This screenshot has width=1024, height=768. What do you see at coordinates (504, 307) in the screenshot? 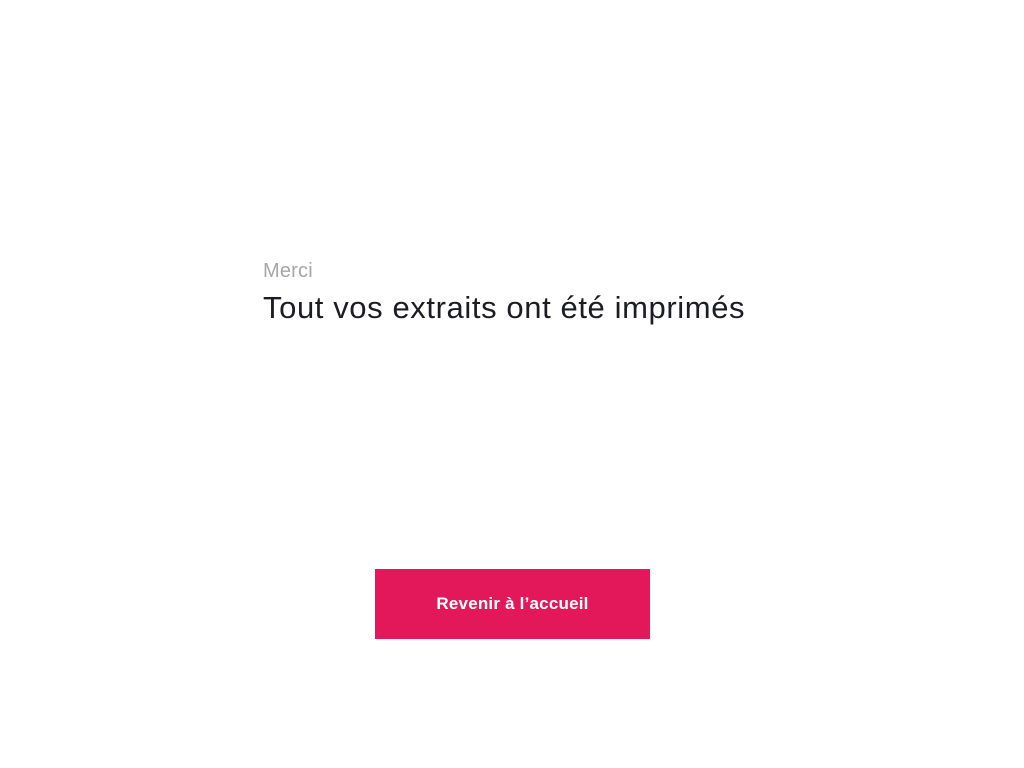
I see `confirmation-title: Tout vos extraits ont été imprimés` at bounding box center [504, 307].